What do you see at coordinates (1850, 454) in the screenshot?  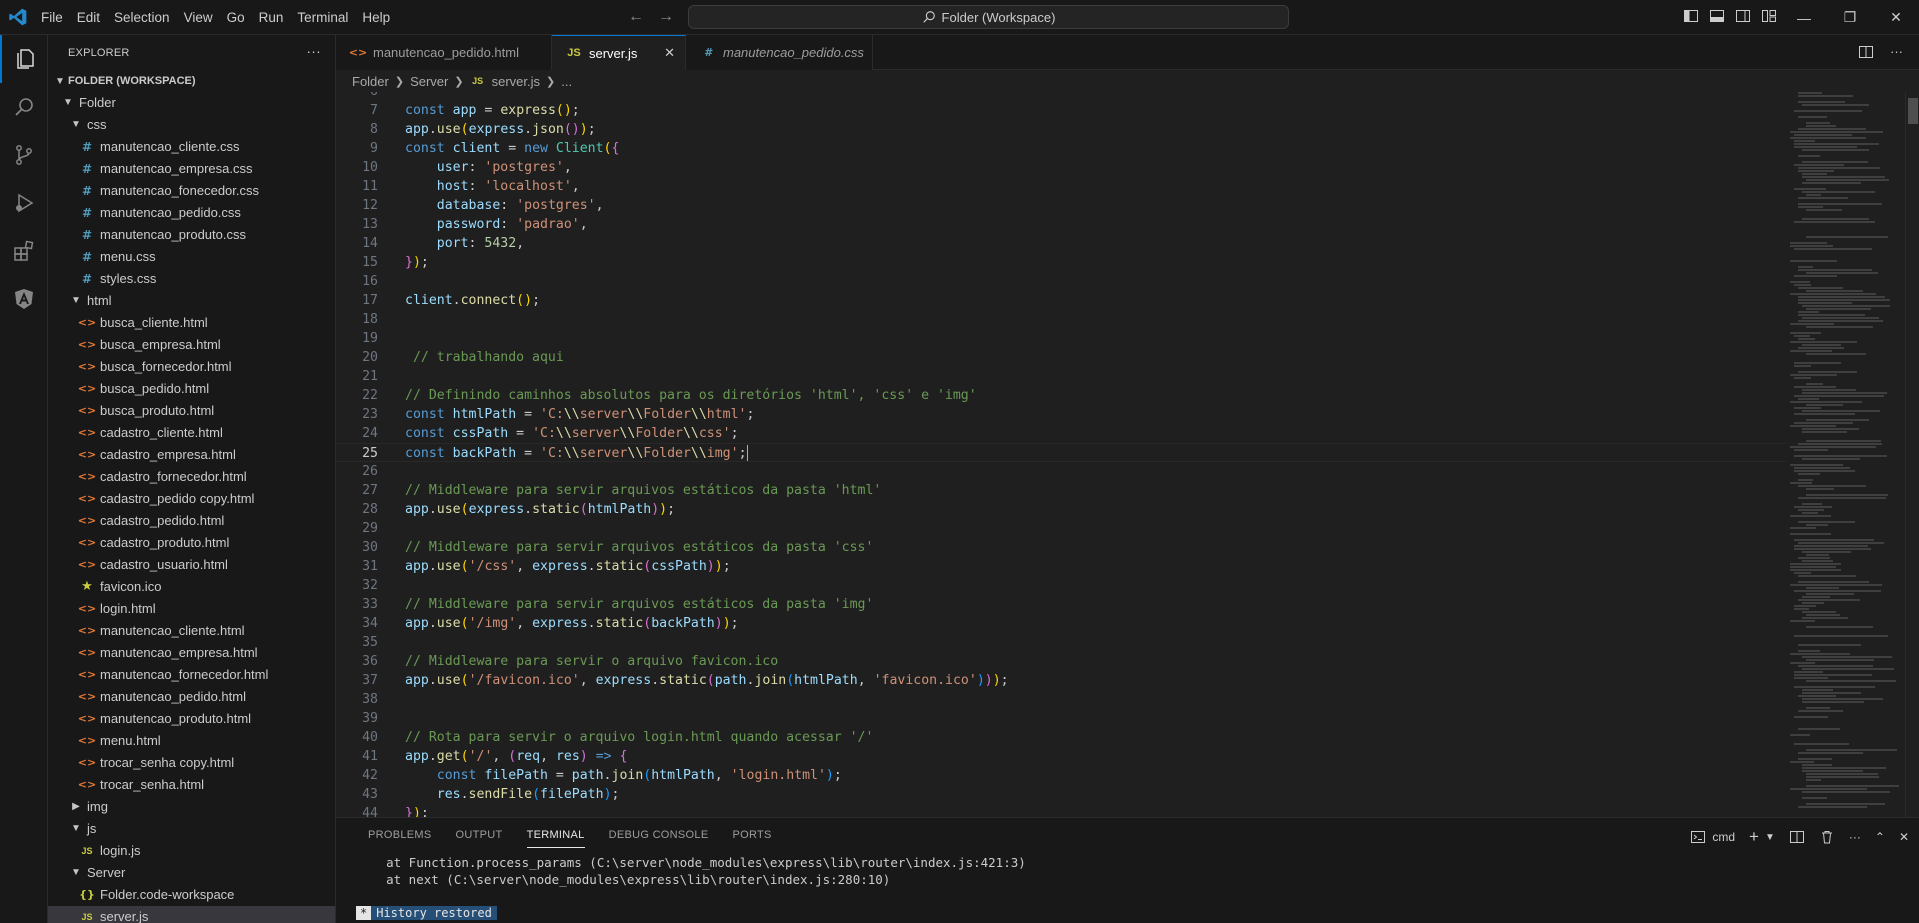 I see `minimap` at bounding box center [1850, 454].